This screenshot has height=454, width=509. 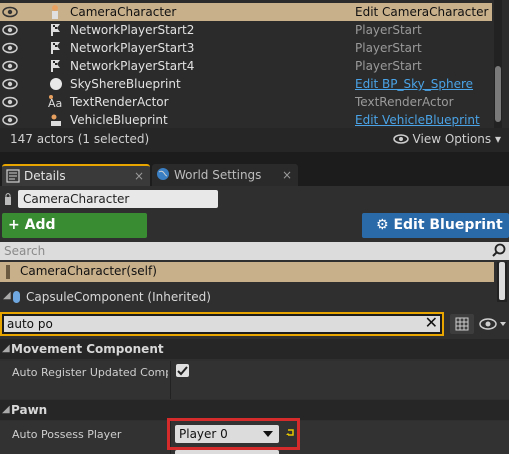 What do you see at coordinates (45, 176) in the screenshot?
I see `tab-details-label: Details` at bounding box center [45, 176].